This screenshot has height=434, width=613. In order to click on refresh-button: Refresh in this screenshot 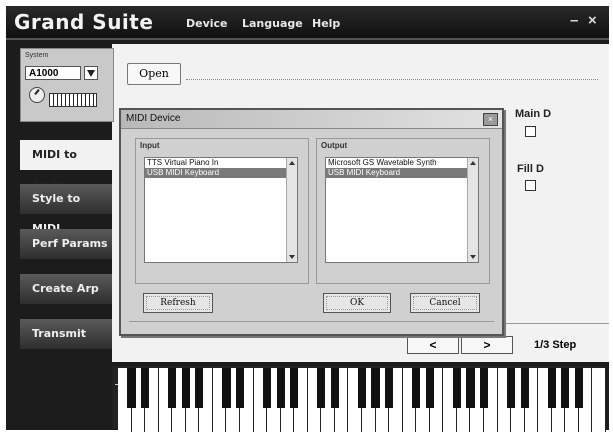, I will do `click(178, 303)`.